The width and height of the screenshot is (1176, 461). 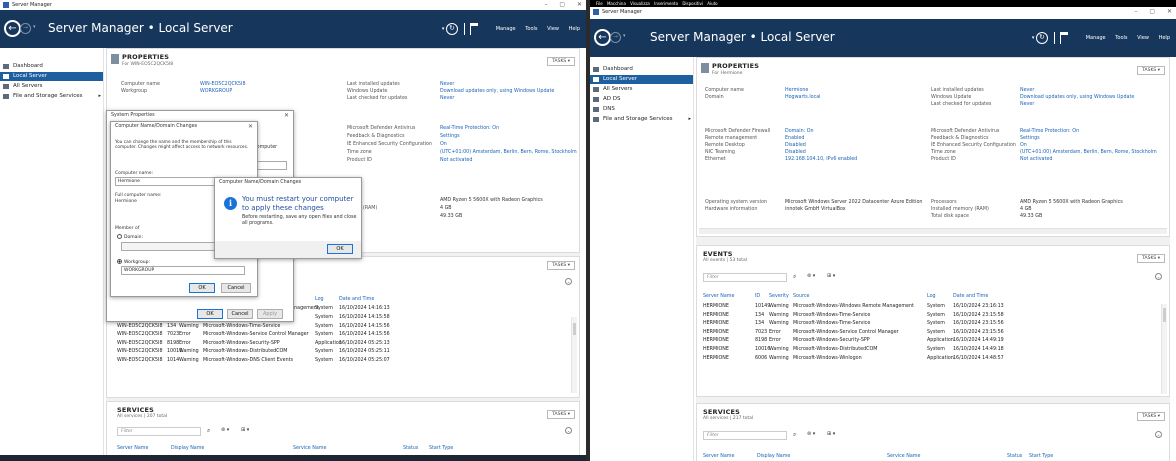 I want to click on remote-desktop-link: Disabled, so click(x=795, y=145).